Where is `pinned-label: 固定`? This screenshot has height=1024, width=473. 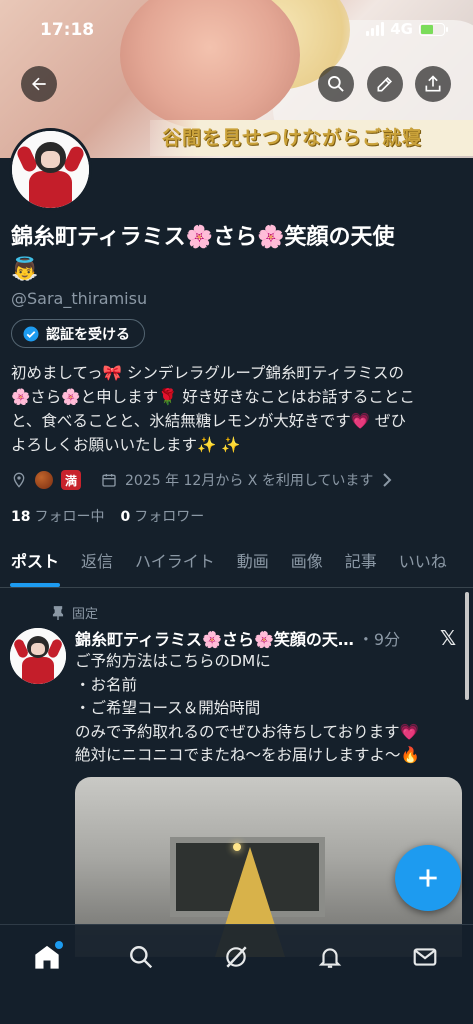 pinned-label: 固定 is located at coordinates (85, 614).